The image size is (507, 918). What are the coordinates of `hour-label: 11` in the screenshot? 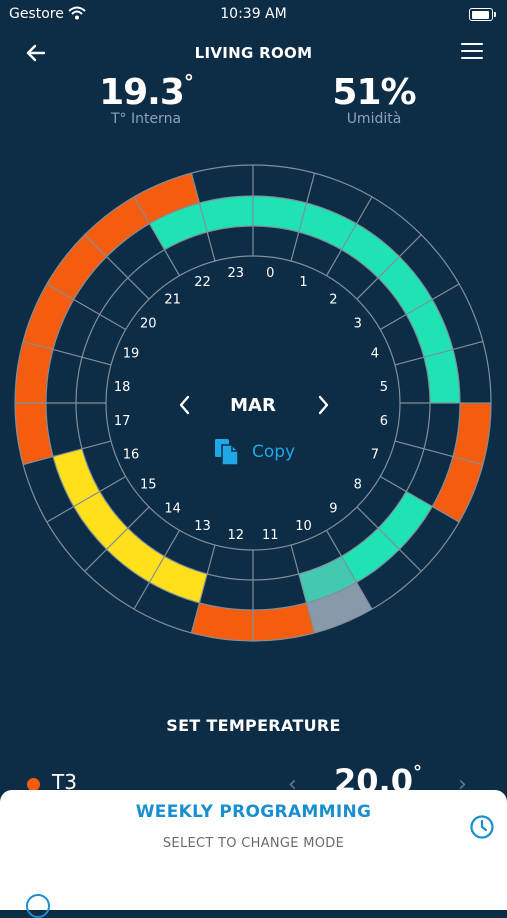 It's located at (270, 535).